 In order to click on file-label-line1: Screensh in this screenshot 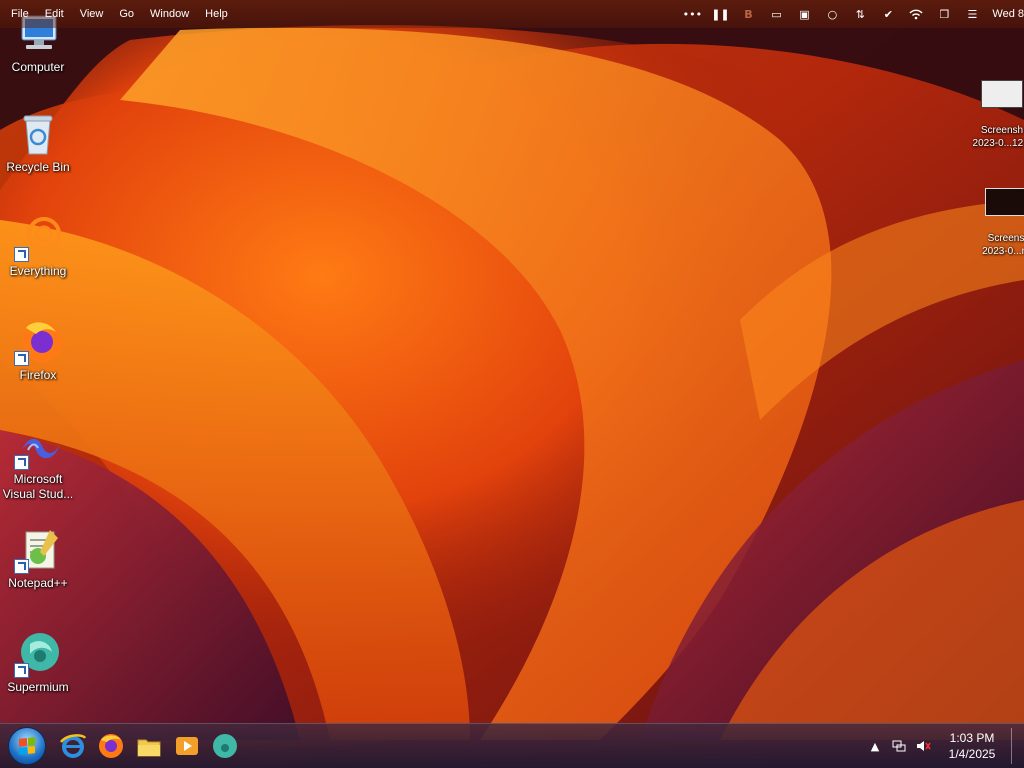, I will do `click(1002, 130)`.